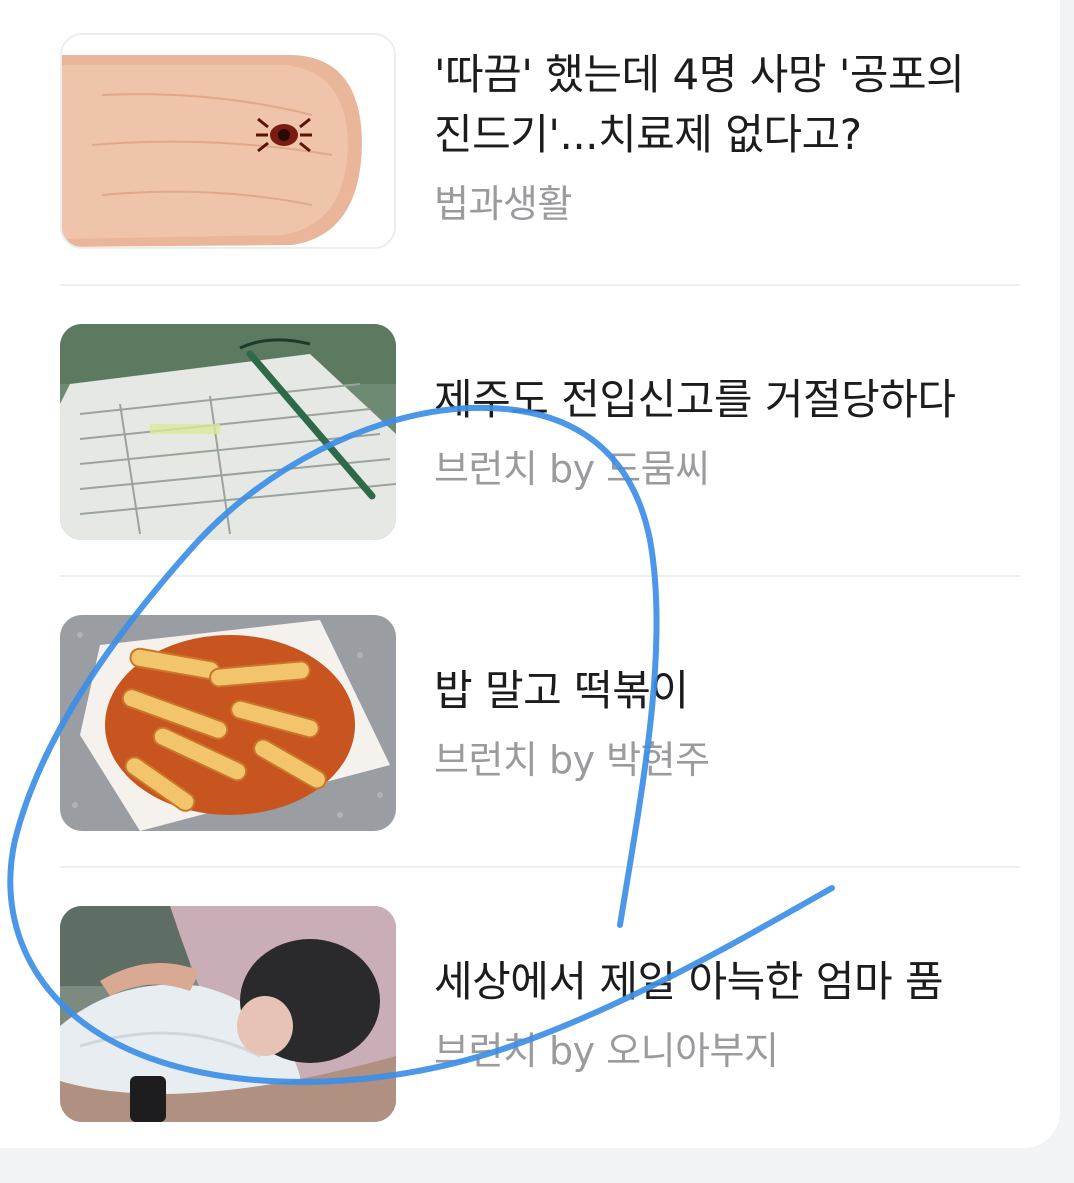 This screenshot has height=1183, width=1074. Describe the element at coordinates (727, 1014) in the screenshot. I see `article-text: 세상에서 제일 아늑한 엄마 품 브런치 by 오니아부지` at that location.